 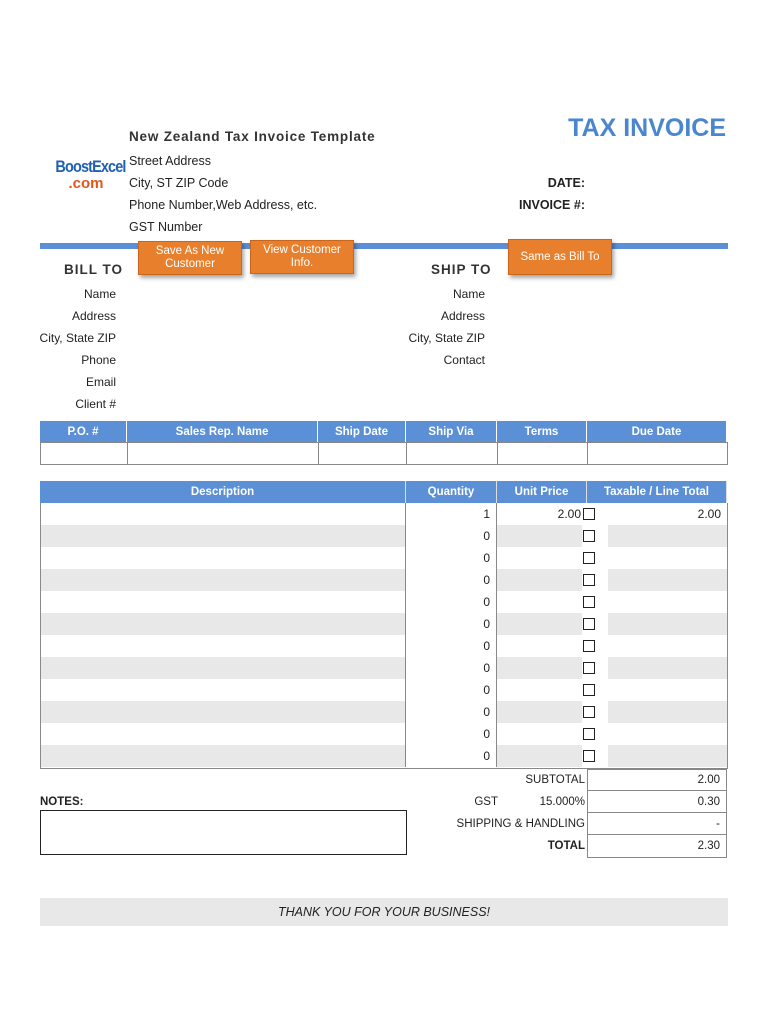 I want to click on save-as-new-customer-button: Save As New Customer, so click(x=190, y=258).